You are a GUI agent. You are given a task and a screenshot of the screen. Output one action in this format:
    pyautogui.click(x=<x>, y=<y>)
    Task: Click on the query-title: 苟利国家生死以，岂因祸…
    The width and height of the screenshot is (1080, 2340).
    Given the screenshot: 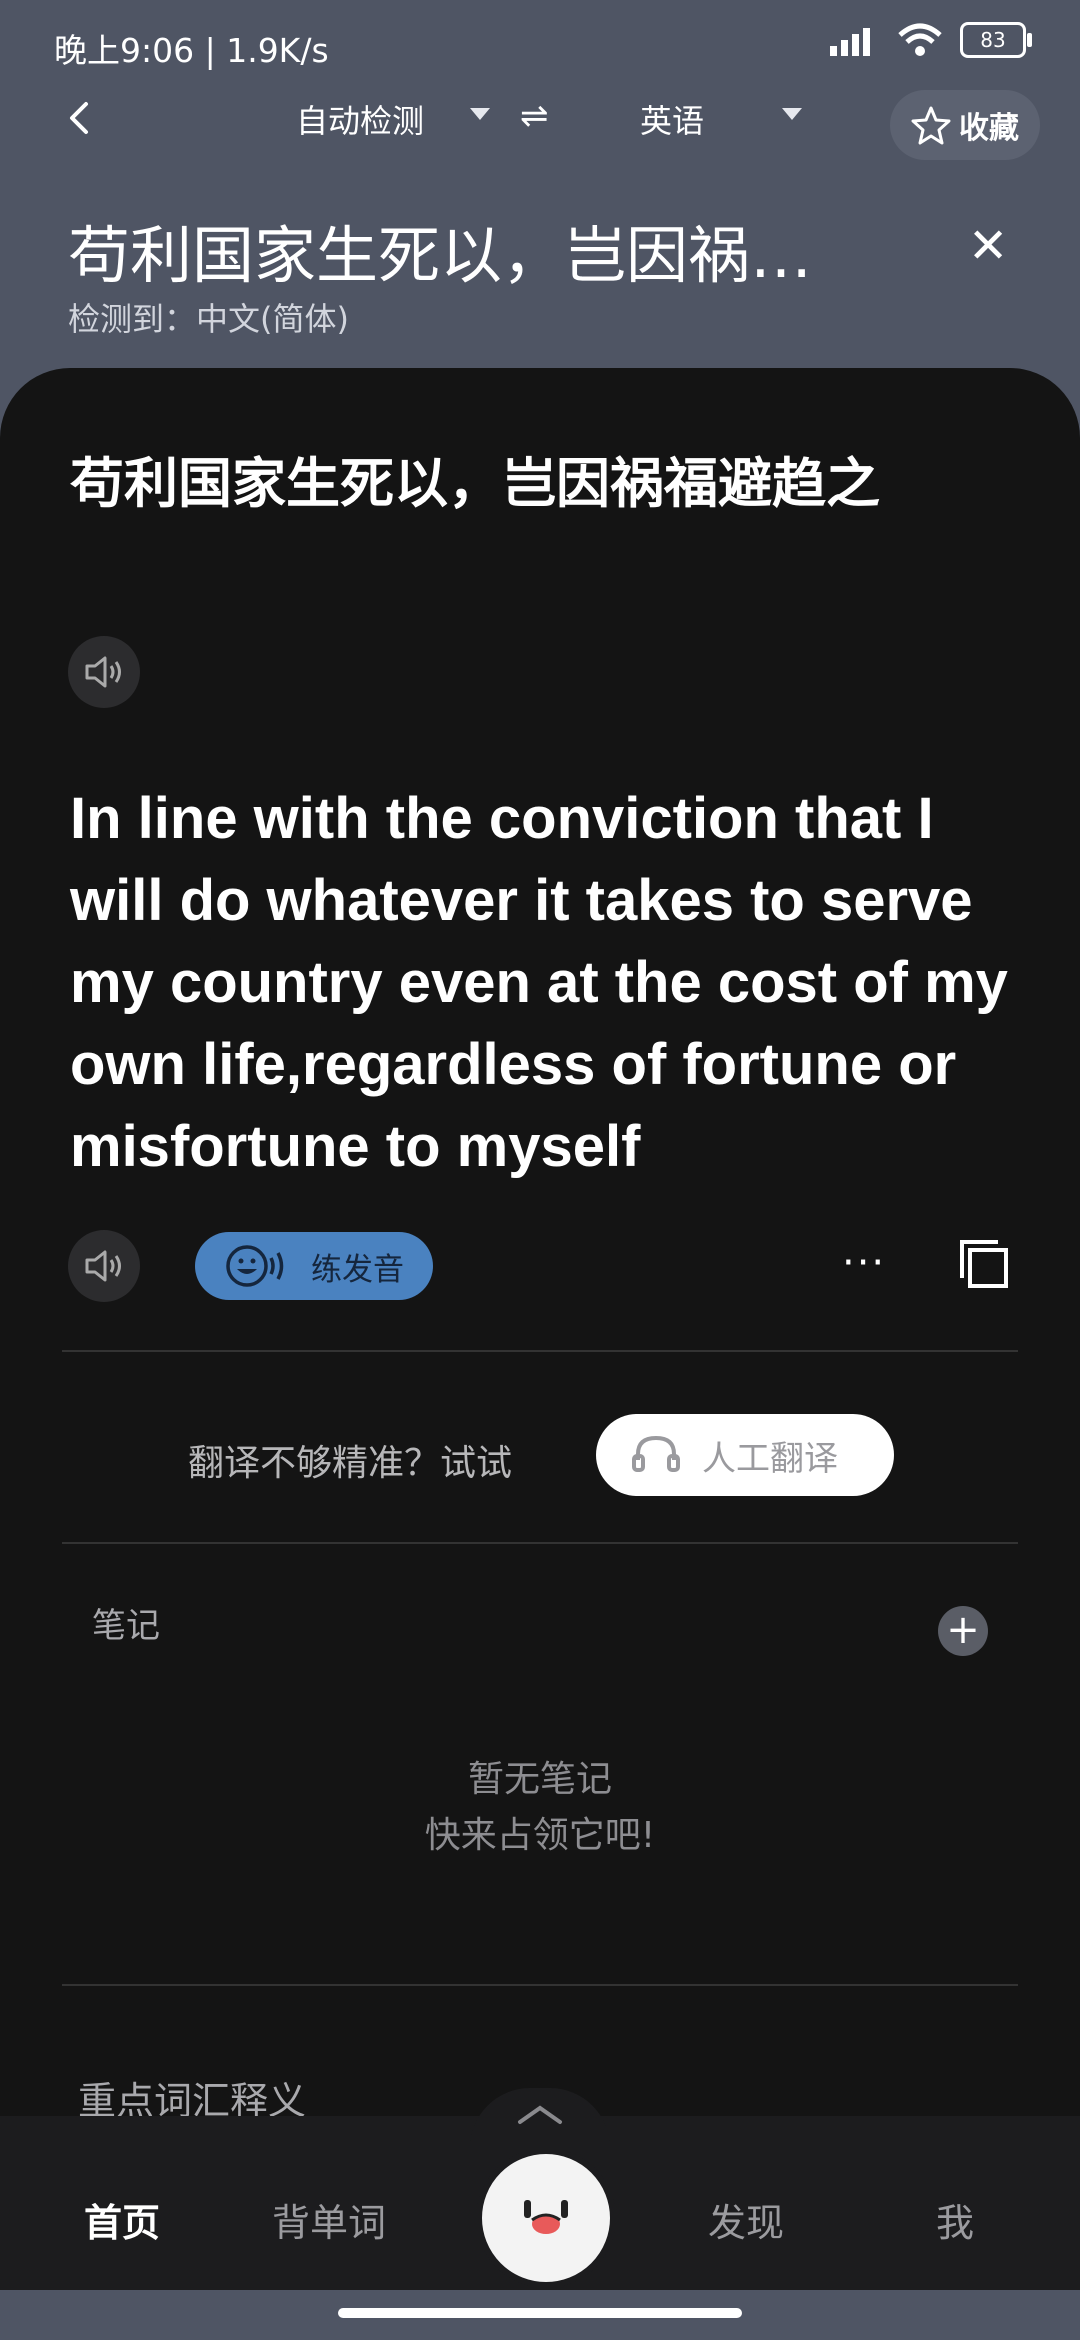 What is the action you would take?
    pyautogui.click(x=473, y=250)
    